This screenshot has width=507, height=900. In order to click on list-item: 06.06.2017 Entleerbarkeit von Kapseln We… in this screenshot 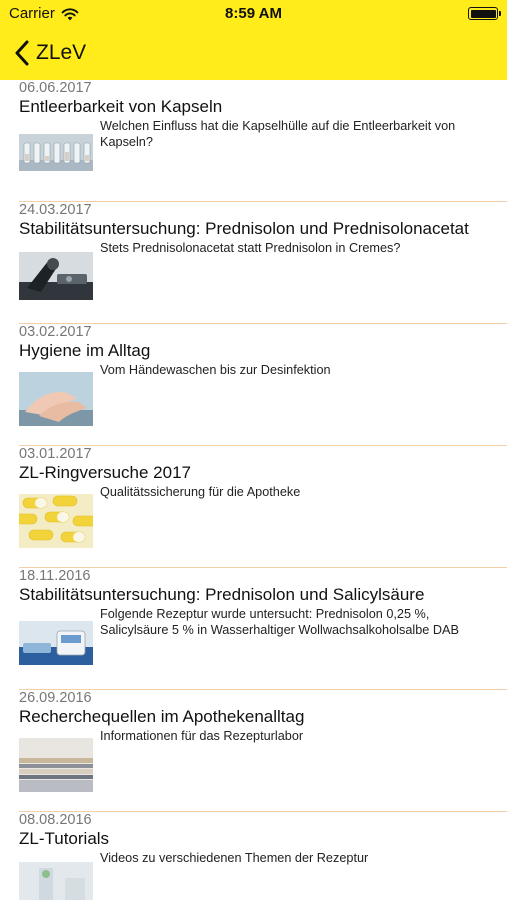, I will do `click(253, 141)`.